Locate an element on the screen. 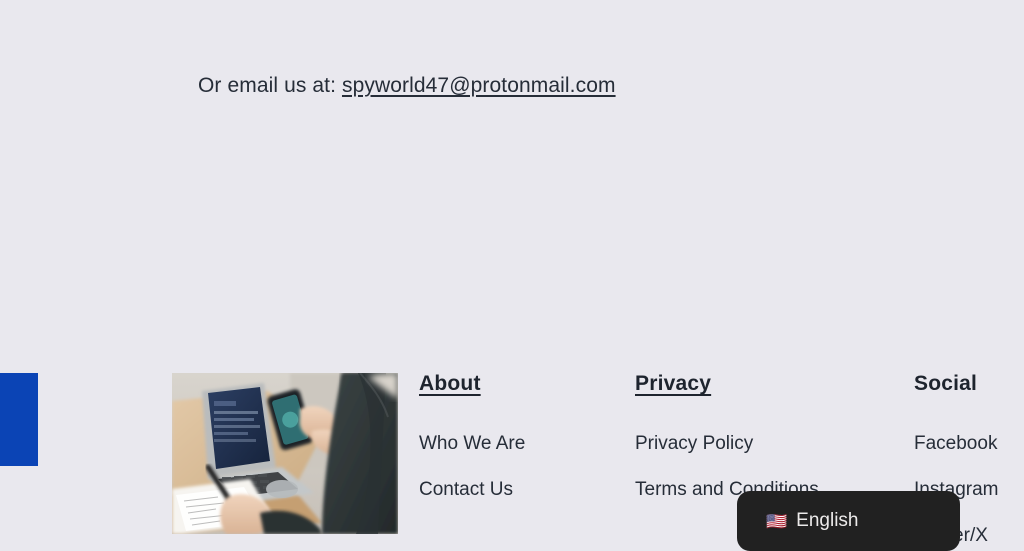 This screenshot has height=551, width=1024. blue-accent-block is located at coordinates (19, 419).